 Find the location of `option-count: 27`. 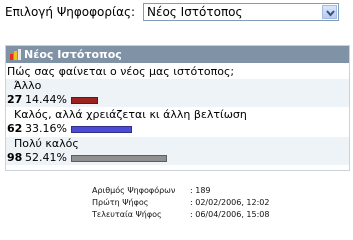

option-count: 27 is located at coordinates (15, 99).